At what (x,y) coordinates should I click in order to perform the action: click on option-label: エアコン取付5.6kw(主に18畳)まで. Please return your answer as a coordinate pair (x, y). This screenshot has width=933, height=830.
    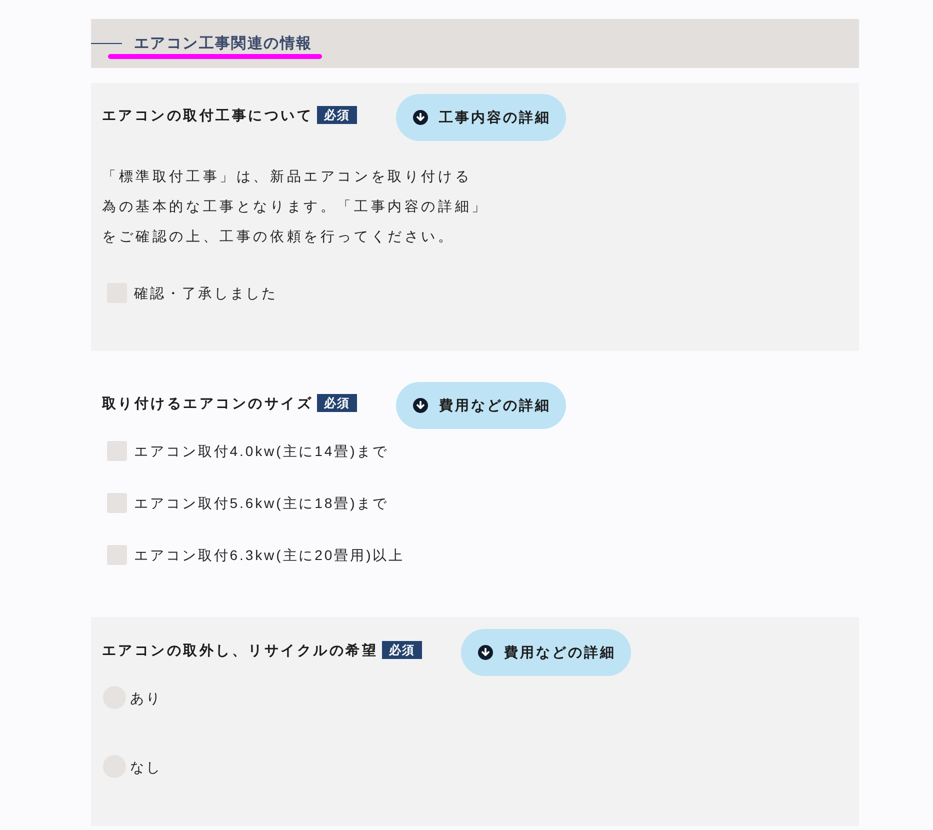
    Looking at the image, I should click on (261, 503).